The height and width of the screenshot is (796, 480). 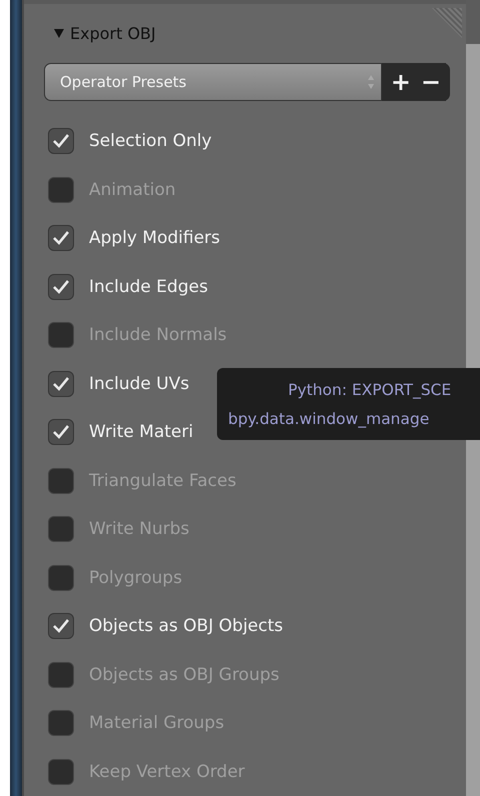 I want to click on option-label: Keep Vertex Order, so click(x=167, y=772).